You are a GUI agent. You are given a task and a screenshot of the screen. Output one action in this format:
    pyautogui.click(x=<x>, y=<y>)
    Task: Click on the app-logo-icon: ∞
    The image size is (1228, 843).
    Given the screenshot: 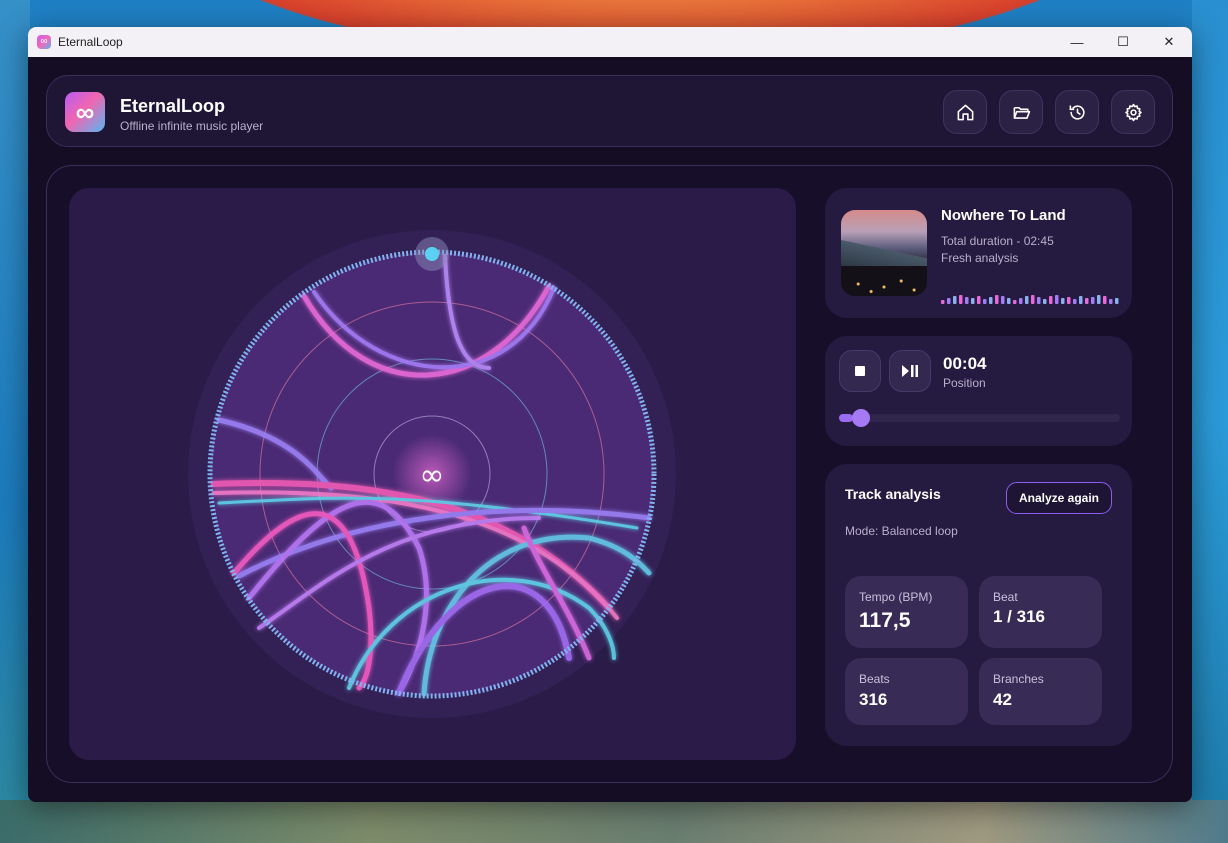 What is the action you would take?
    pyautogui.click(x=85, y=112)
    